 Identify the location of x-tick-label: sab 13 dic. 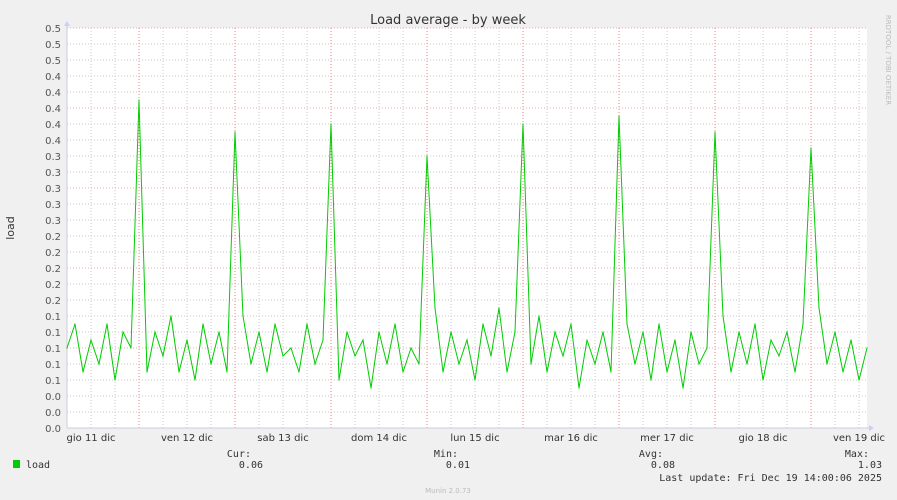
(282, 438).